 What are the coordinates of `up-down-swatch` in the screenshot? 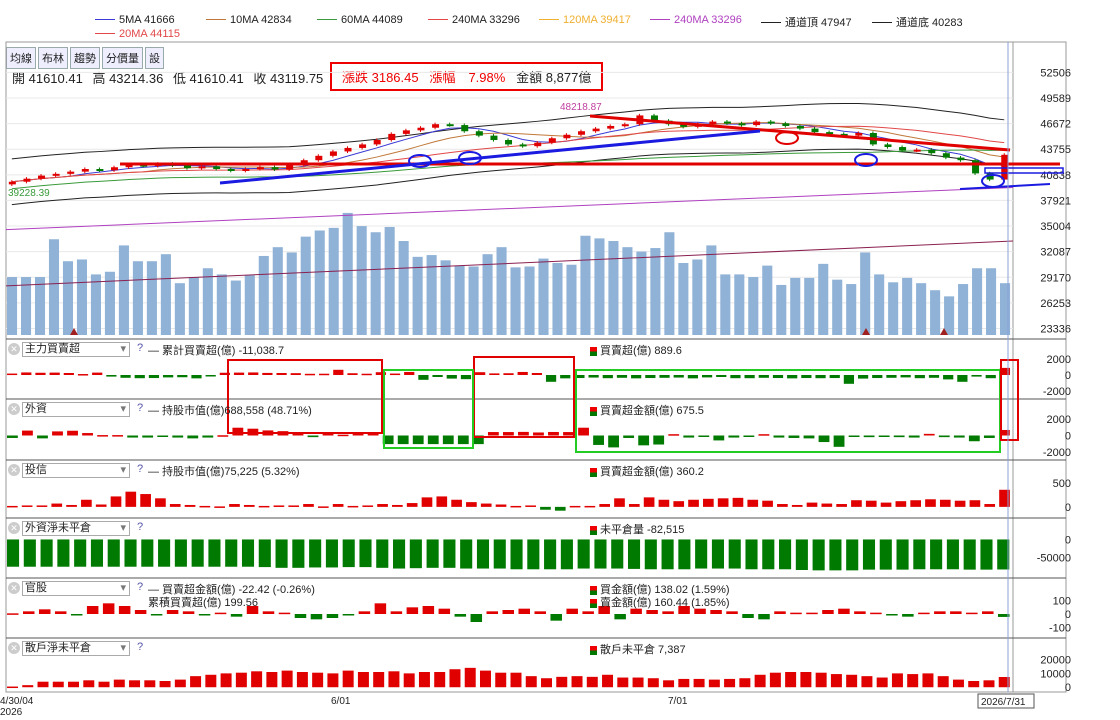 It's located at (593, 650).